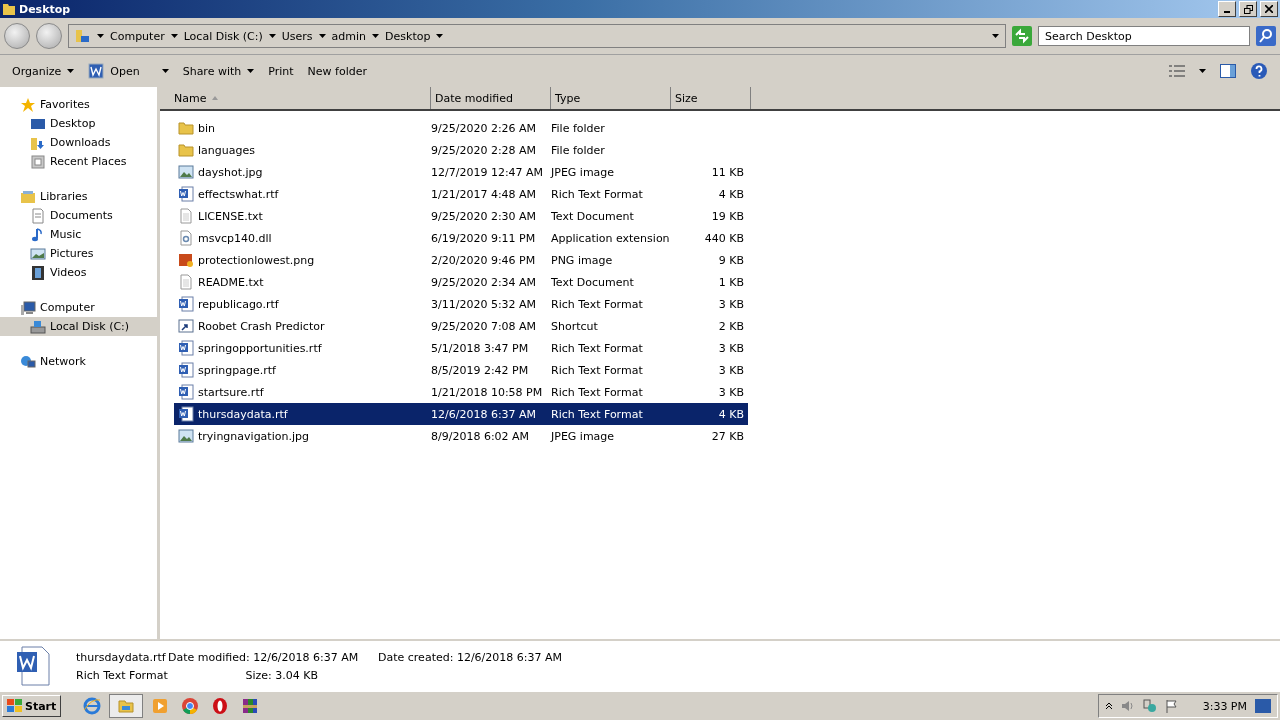  What do you see at coordinates (302, 282) in the screenshot?
I see `file-name: README.txt` at bounding box center [302, 282].